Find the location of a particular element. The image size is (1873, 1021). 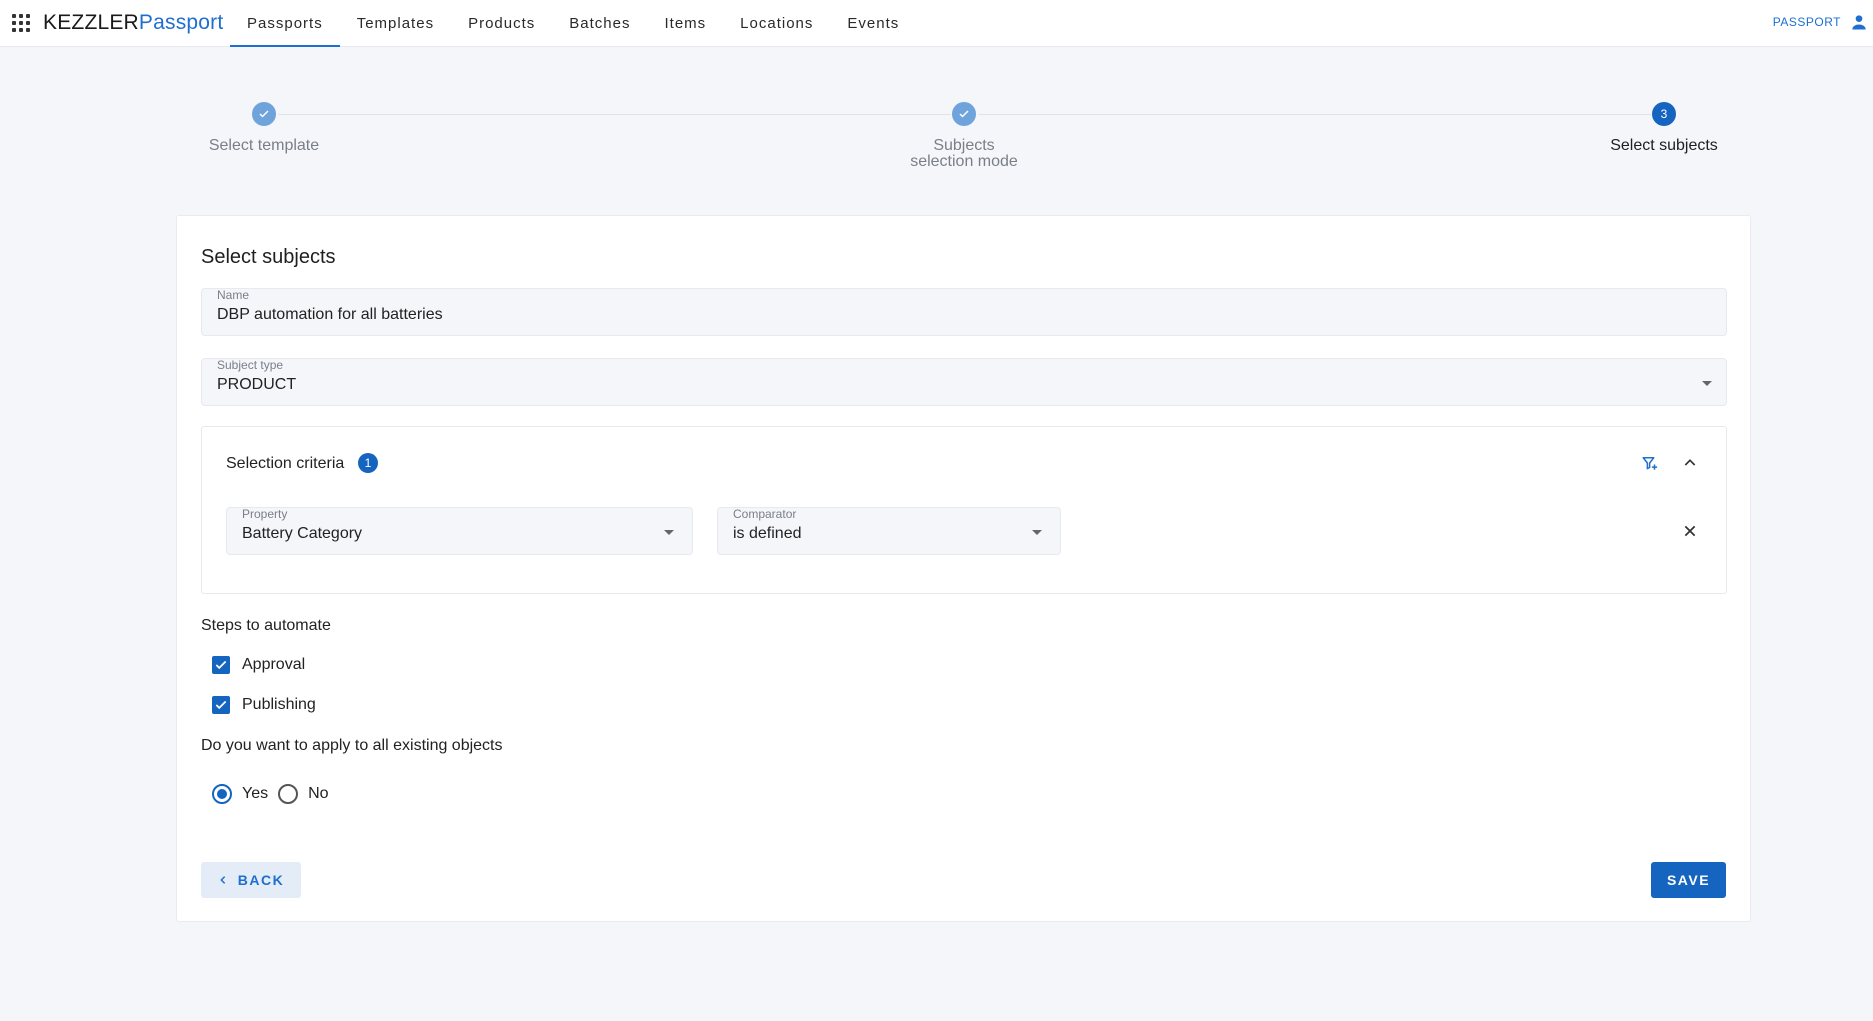

publishing-label: Publishing is located at coordinates (279, 704).